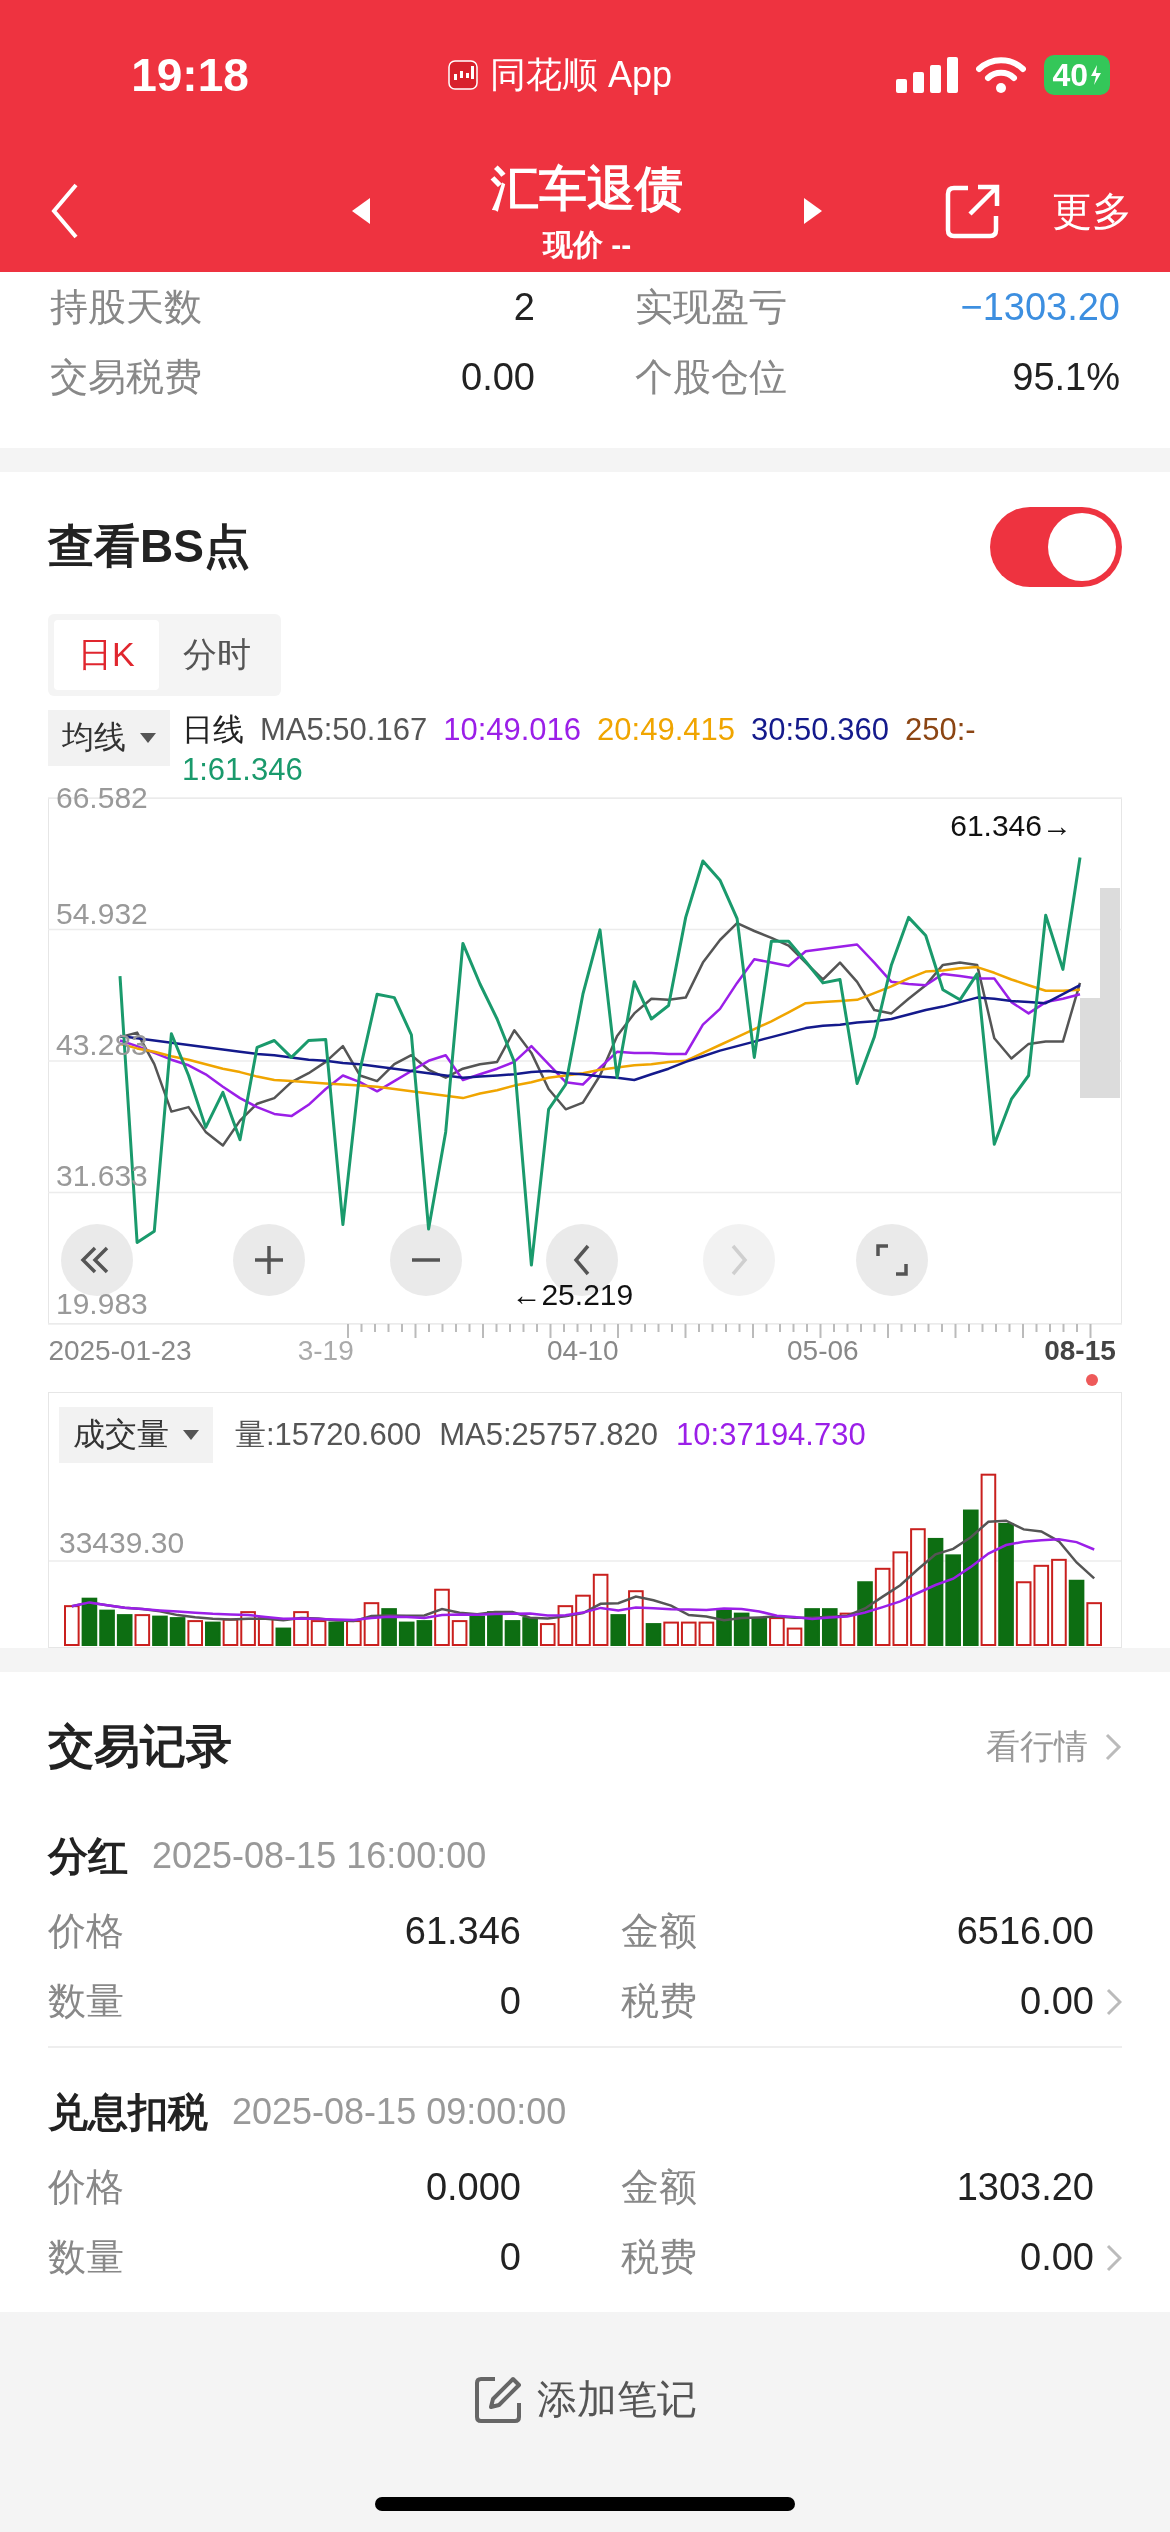 This screenshot has width=1170, height=2532. Describe the element at coordinates (524, 307) in the screenshot. I see `summary-value: 2` at that location.